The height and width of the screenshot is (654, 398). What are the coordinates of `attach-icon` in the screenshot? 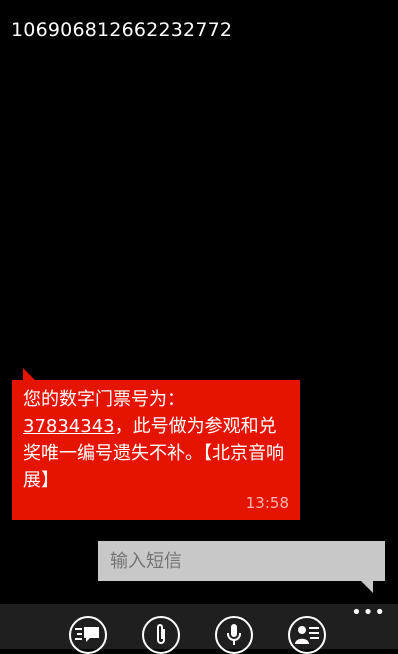 It's located at (161, 634).